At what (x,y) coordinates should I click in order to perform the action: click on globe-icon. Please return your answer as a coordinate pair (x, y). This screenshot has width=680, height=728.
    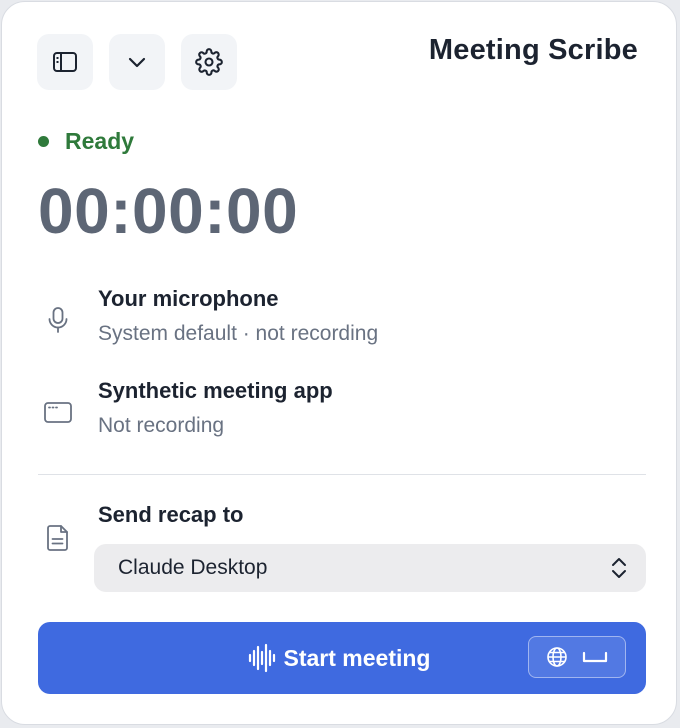
    Looking at the image, I should click on (556, 657).